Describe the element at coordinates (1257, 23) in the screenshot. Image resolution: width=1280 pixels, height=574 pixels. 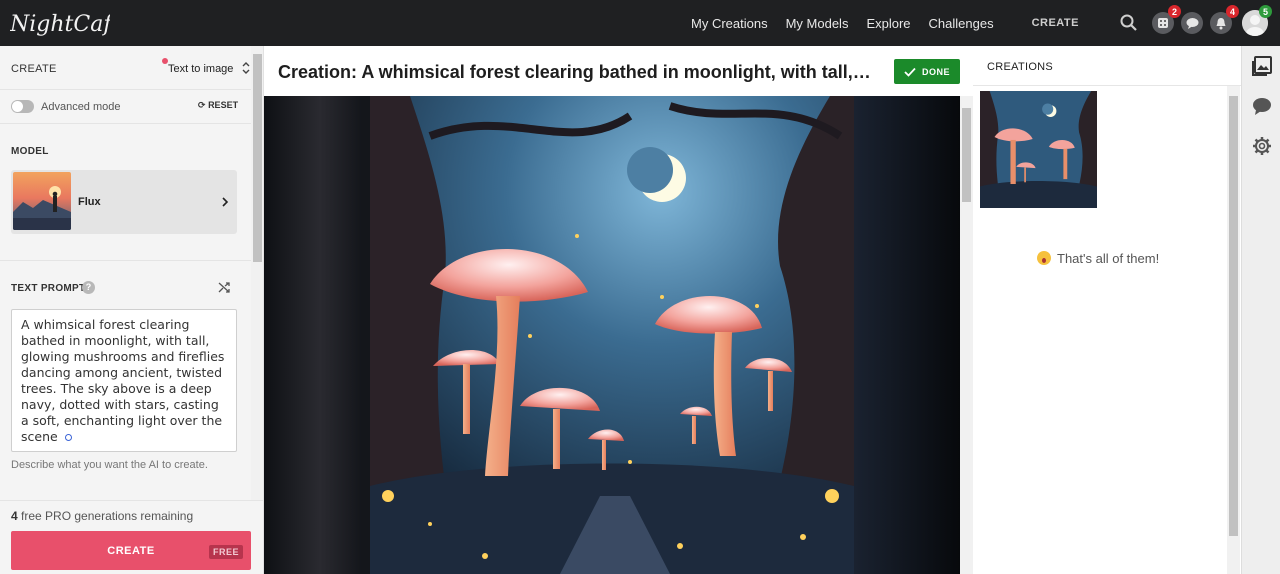
I see `avatar: 5` at that location.